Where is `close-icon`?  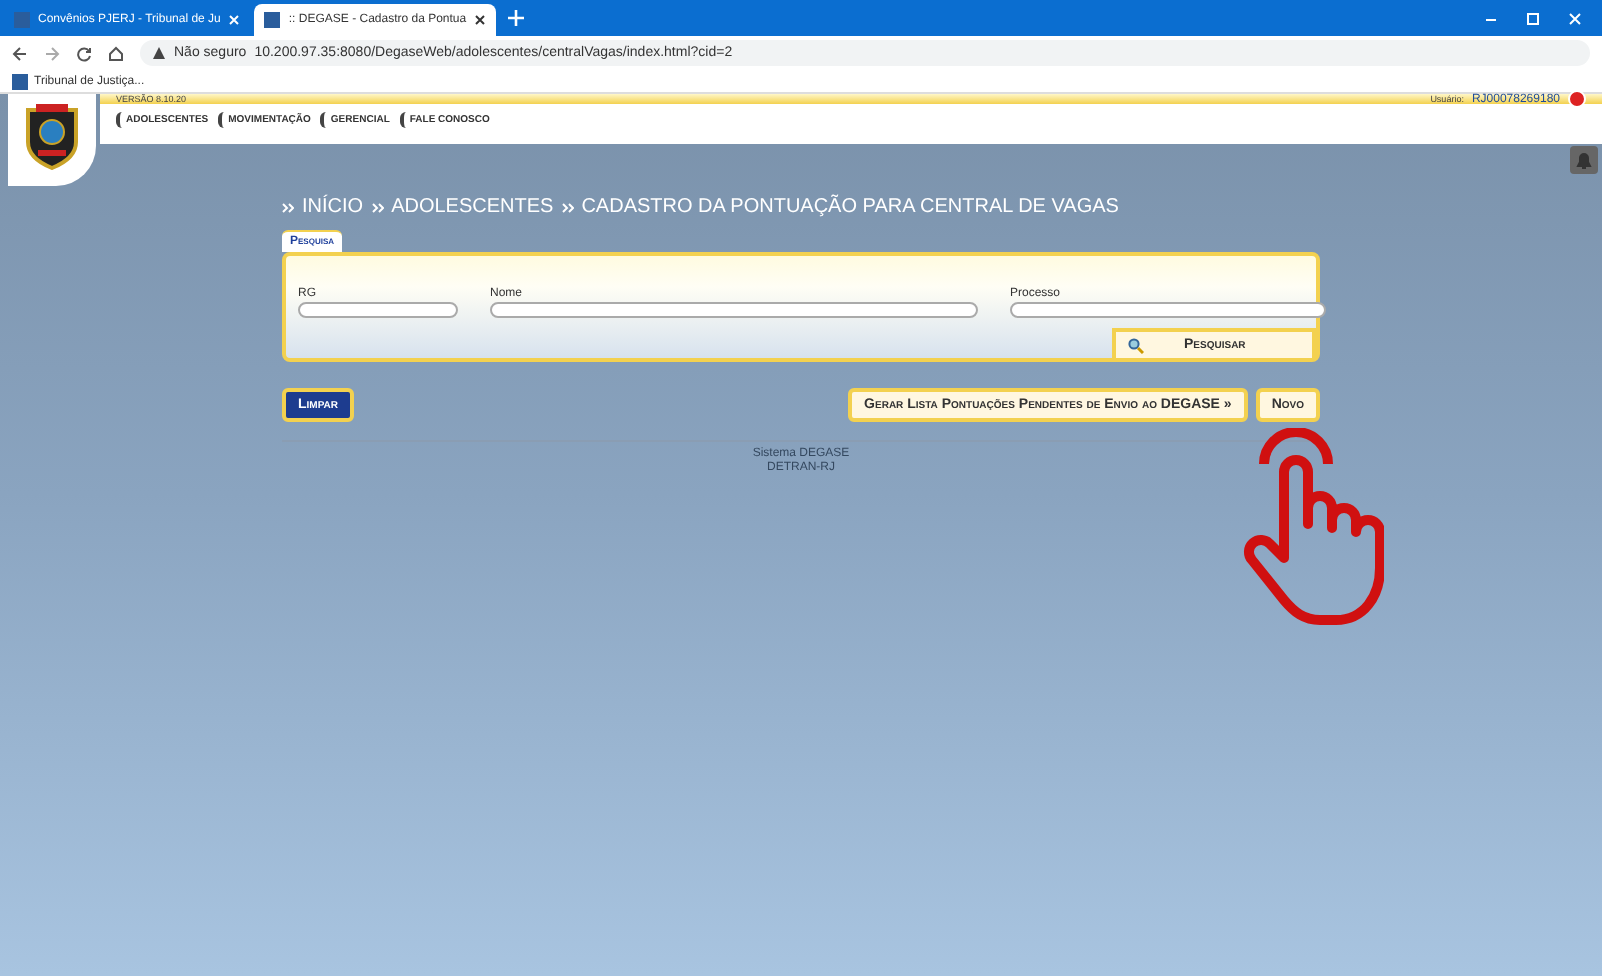 close-icon is located at coordinates (1575, 18).